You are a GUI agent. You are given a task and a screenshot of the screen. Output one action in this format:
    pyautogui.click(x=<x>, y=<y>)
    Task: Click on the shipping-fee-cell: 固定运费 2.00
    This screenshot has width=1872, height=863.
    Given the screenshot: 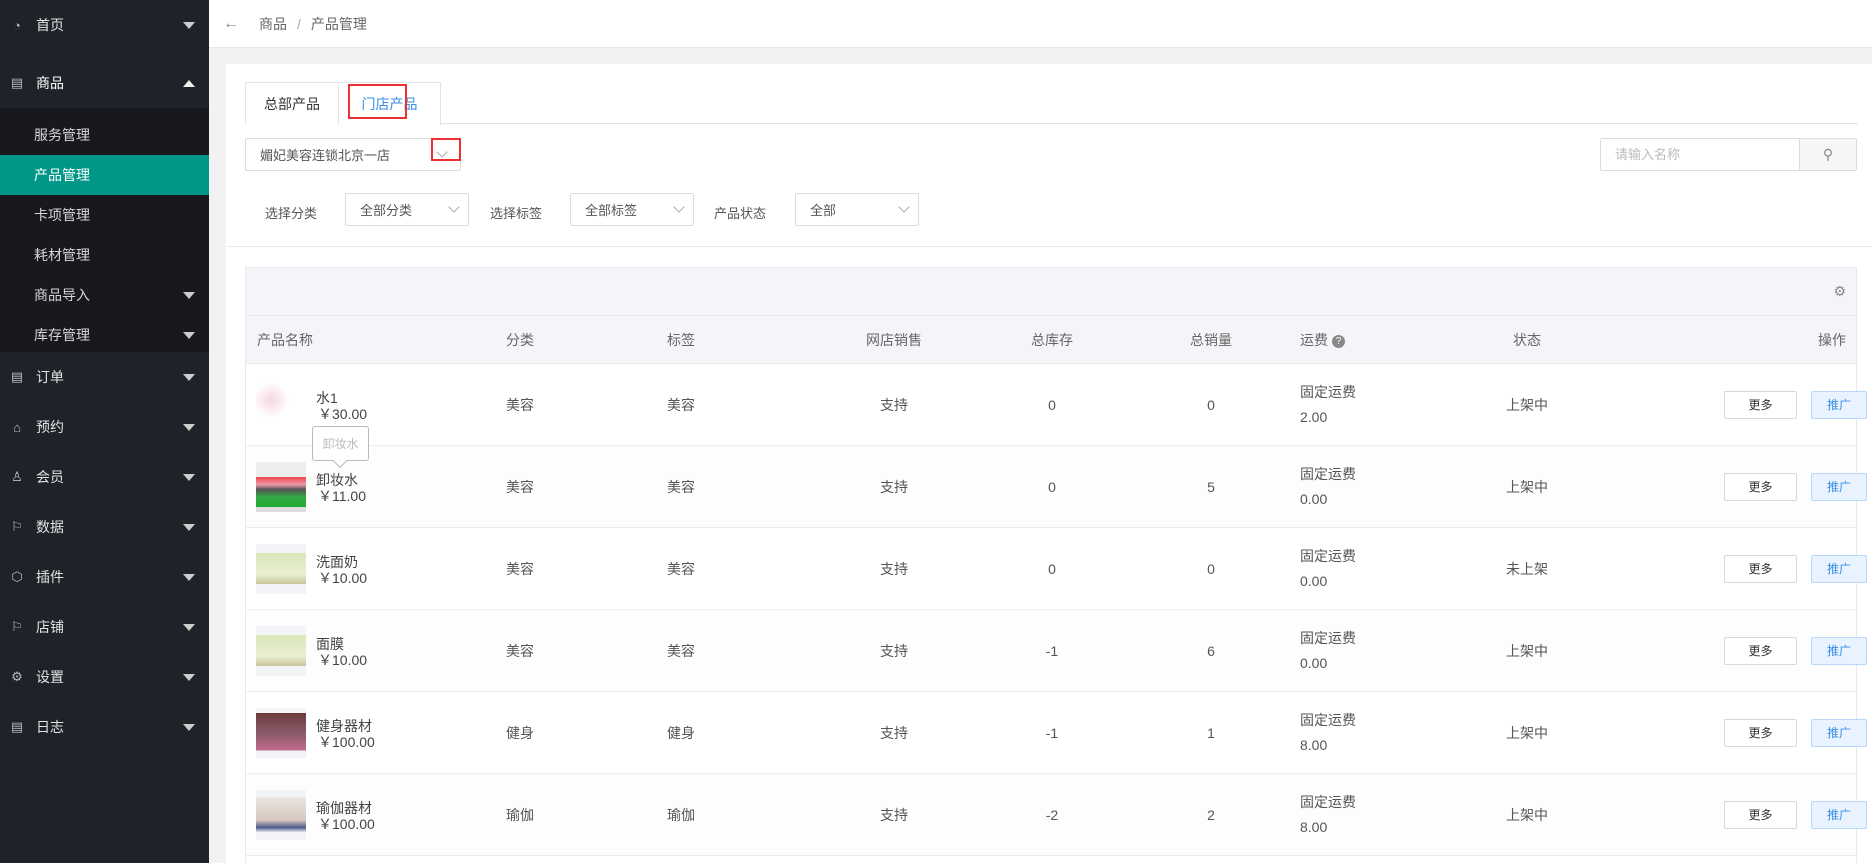 What is the action you would take?
    pyautogui.click(x=1328, y=404)
    